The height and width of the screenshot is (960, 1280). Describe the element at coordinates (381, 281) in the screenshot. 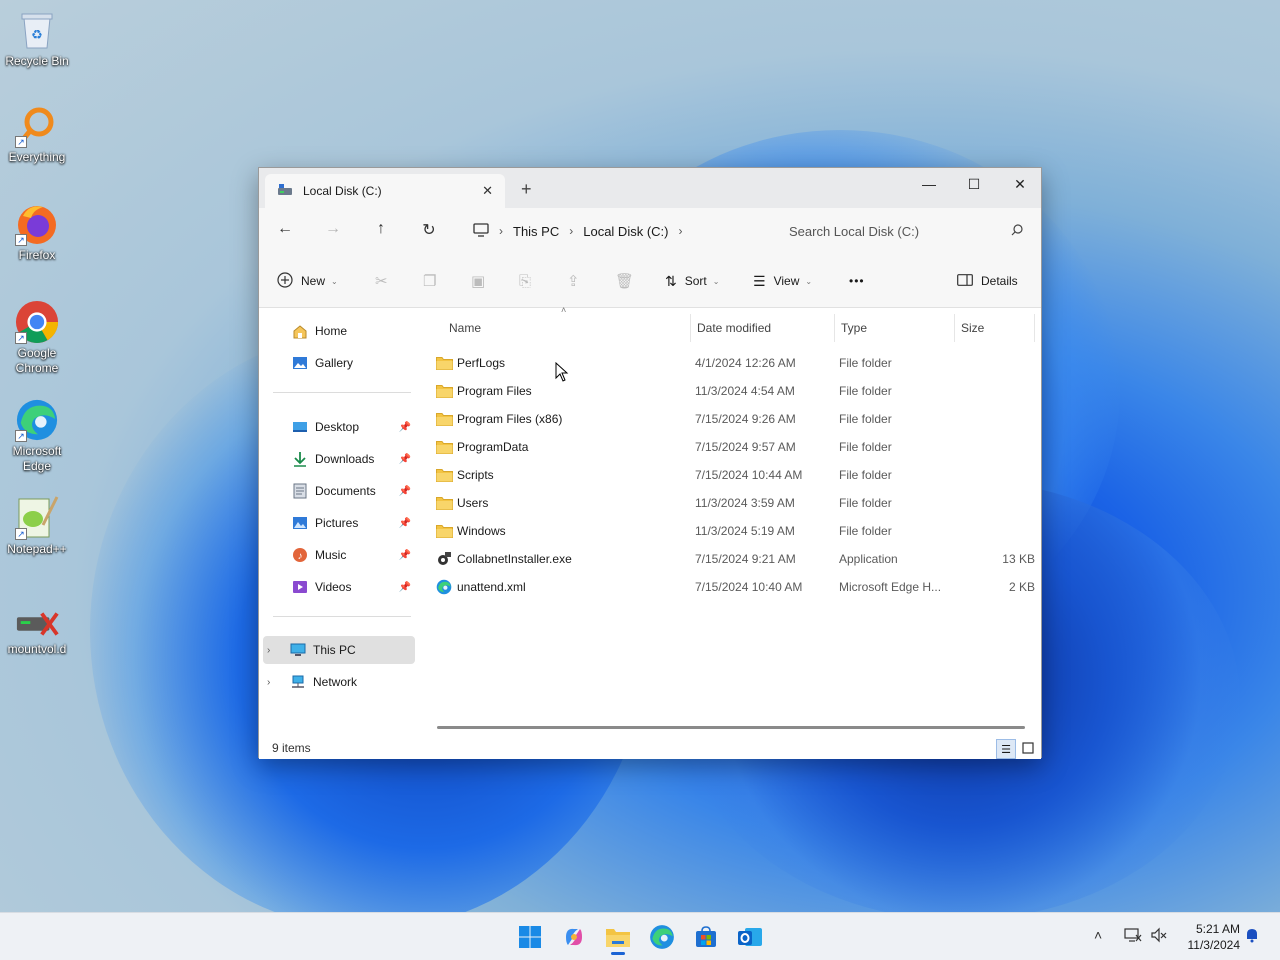

I see `cut-icon: ✂` at that location.